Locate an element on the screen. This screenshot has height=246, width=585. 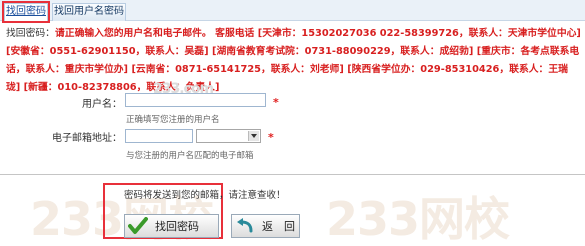
send-note: 密码将发送到您的邮箱，请注意查收！ is located at coordinates (205, 195).